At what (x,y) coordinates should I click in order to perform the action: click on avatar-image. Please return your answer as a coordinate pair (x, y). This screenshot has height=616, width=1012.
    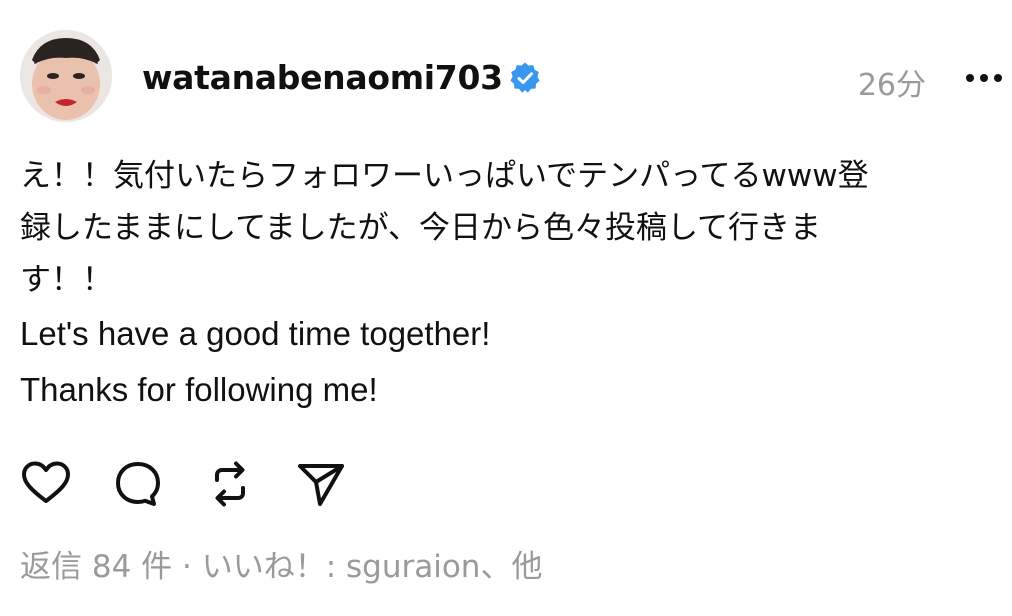
    Looking at the image, I should click on (66, 76).